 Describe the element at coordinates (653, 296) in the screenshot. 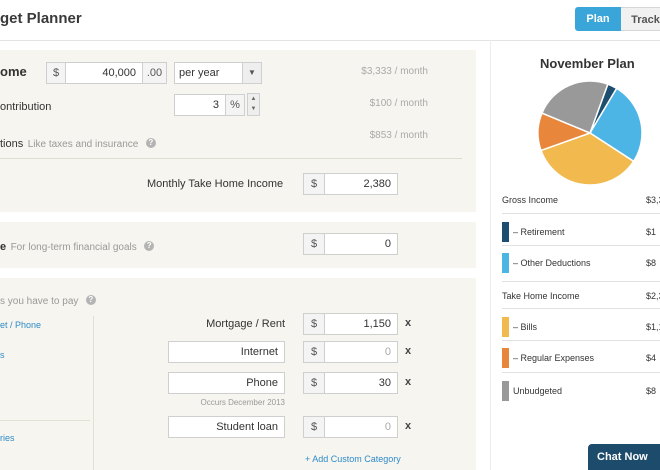

I see `legend-take-home-value: $2,3` at that location.